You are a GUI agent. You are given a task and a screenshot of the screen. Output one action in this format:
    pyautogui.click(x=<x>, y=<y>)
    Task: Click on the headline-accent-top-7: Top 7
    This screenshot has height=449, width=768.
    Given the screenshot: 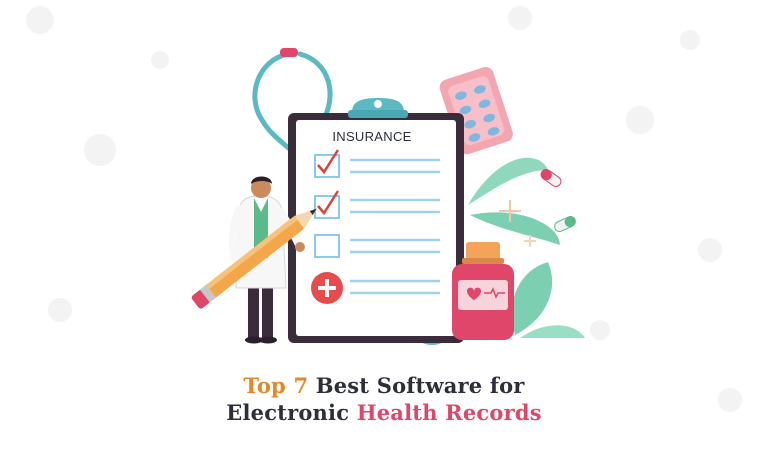 What is the action you would take?
    pyautogui.click(x=276, y=385)
    